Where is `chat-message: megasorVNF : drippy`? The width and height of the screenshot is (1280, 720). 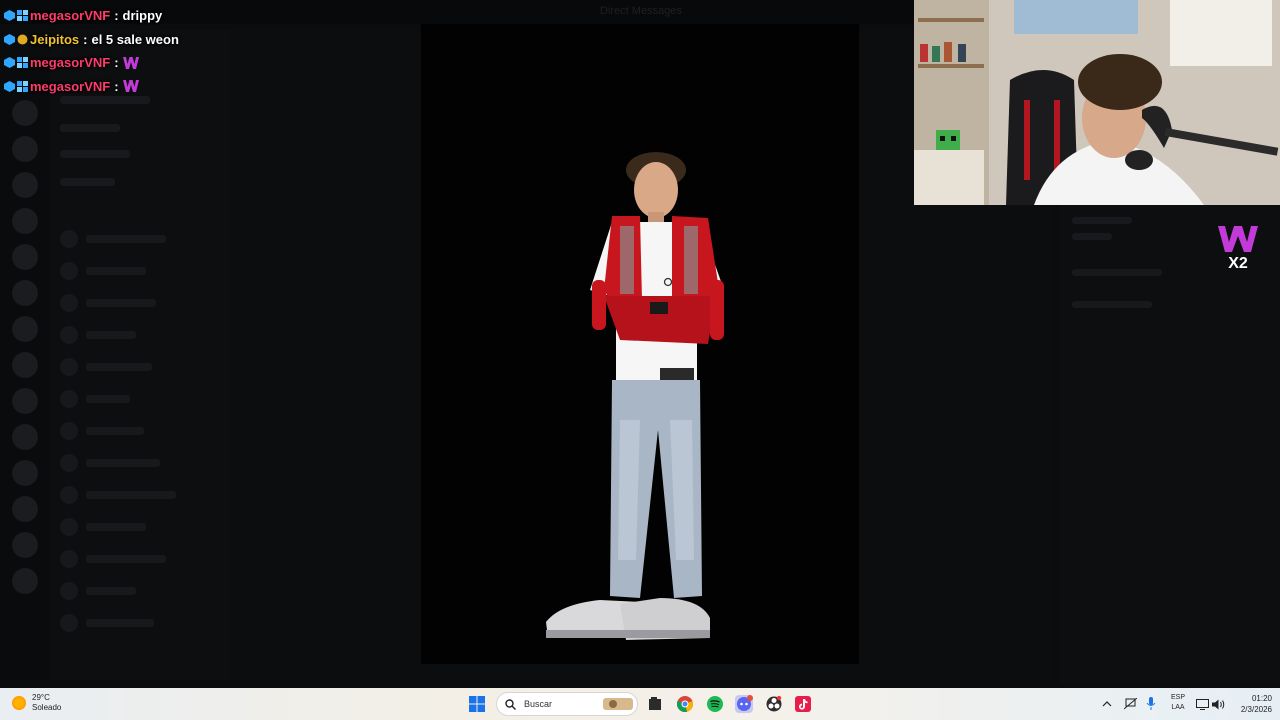
chat-message: megasorVNF : drippy is located at coordinates (91, 16).